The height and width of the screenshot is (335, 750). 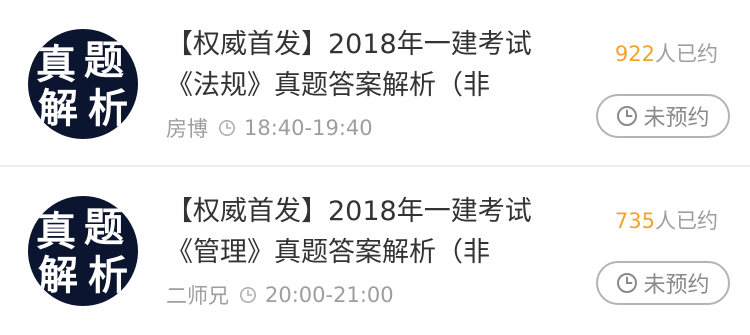 What do you see at coordinates (197, 296) in the screenshot?
I see `lecturer-name: 二师兄` at bounding box center [197, 296].